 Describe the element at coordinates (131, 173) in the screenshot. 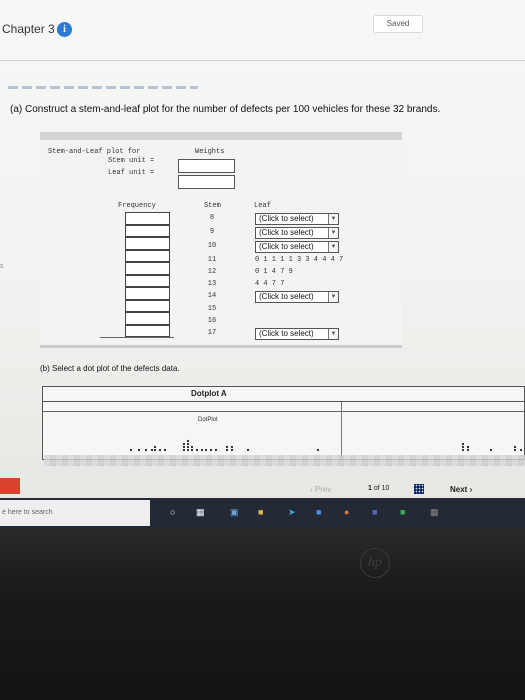

I see `leaf-unit-label: Leaf unit =` at that location.